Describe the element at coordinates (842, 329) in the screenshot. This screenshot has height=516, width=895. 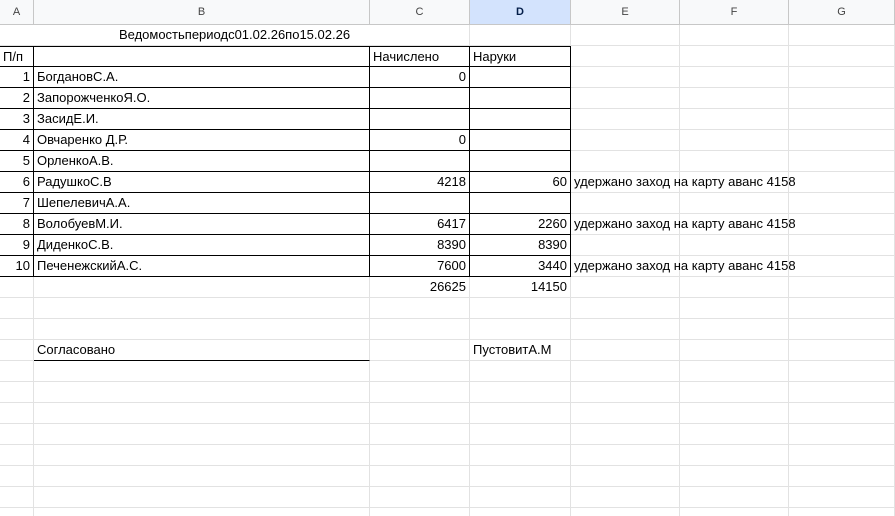
I see `cell-g15` at that location.